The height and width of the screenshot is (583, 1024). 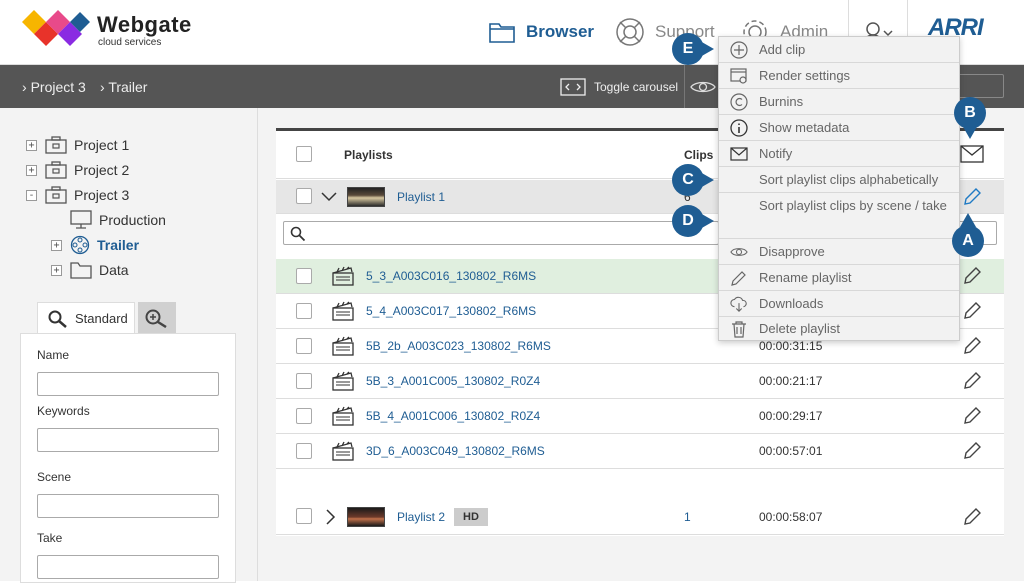 What do you see at coordinates (501, 233) in the screenshot?
I see `clip-filter-input` at bounding box center [501, 233].